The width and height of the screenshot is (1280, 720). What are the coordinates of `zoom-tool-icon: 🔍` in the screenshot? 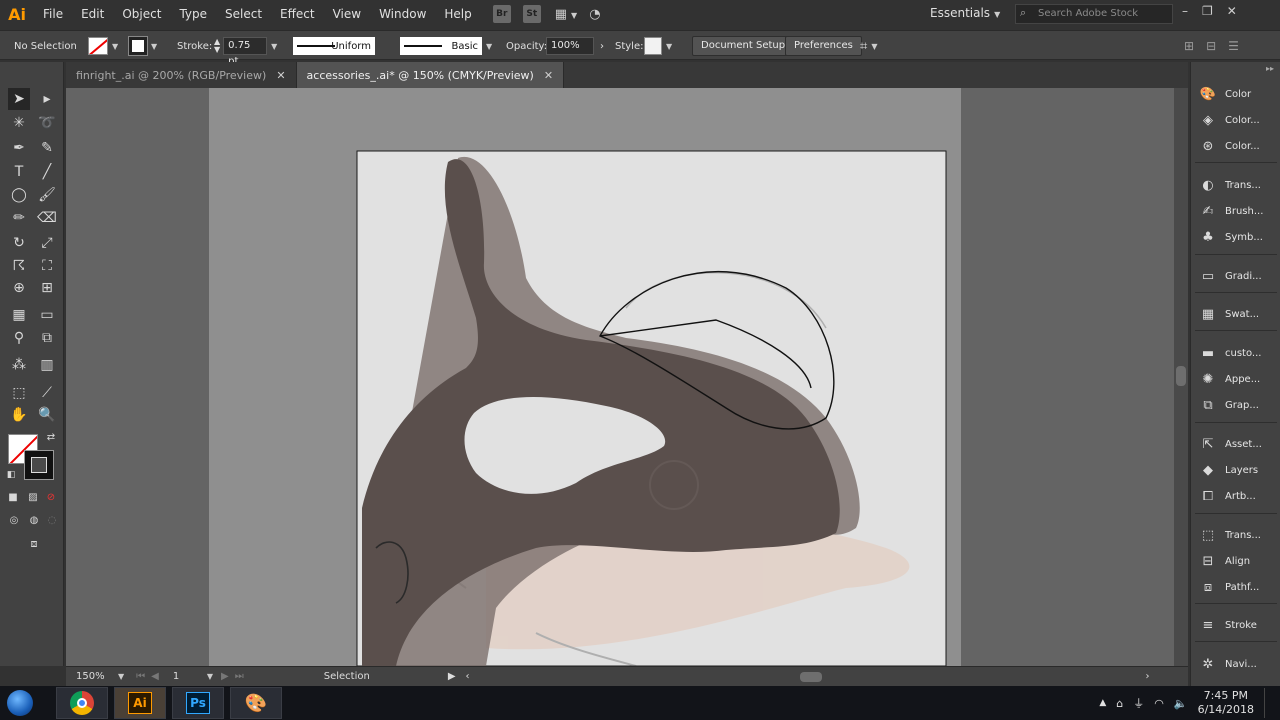 It's located at (47, 415).